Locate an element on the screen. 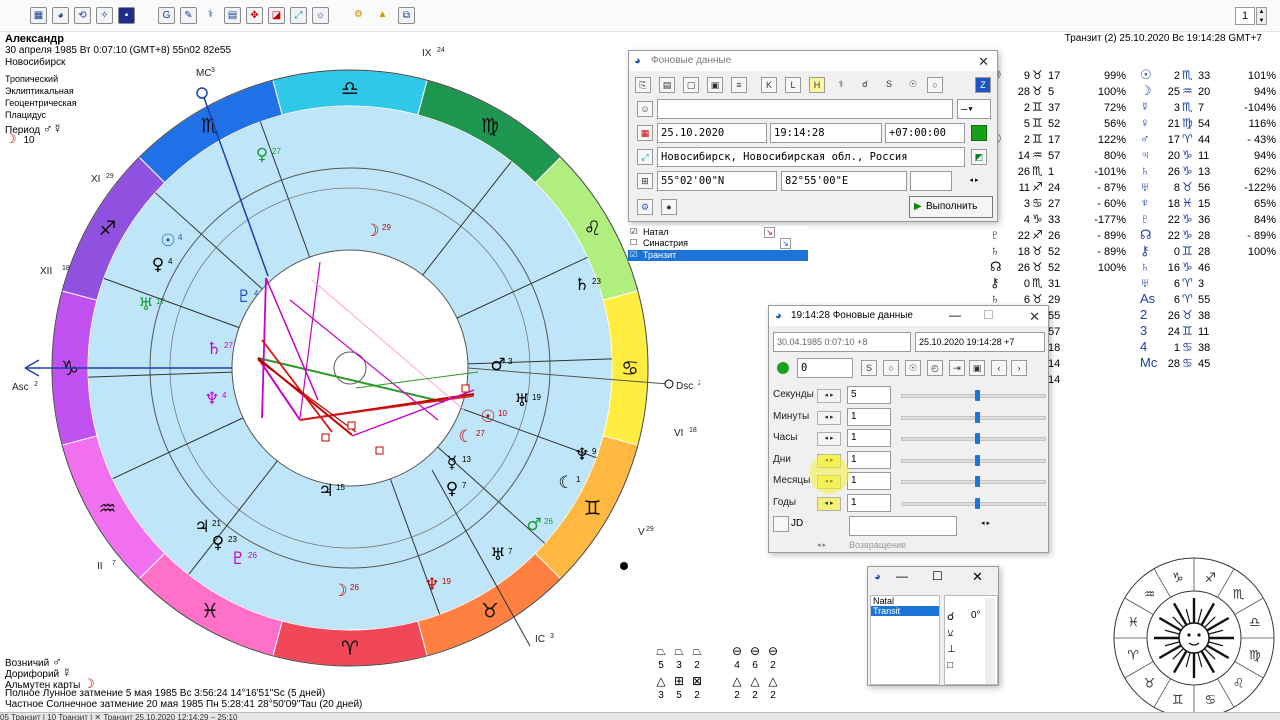 Image resolution: width=1280 pixels, height=720 pixels. page-spin-buttons: ▲ ▼ is located at coordinates (1261, 16).